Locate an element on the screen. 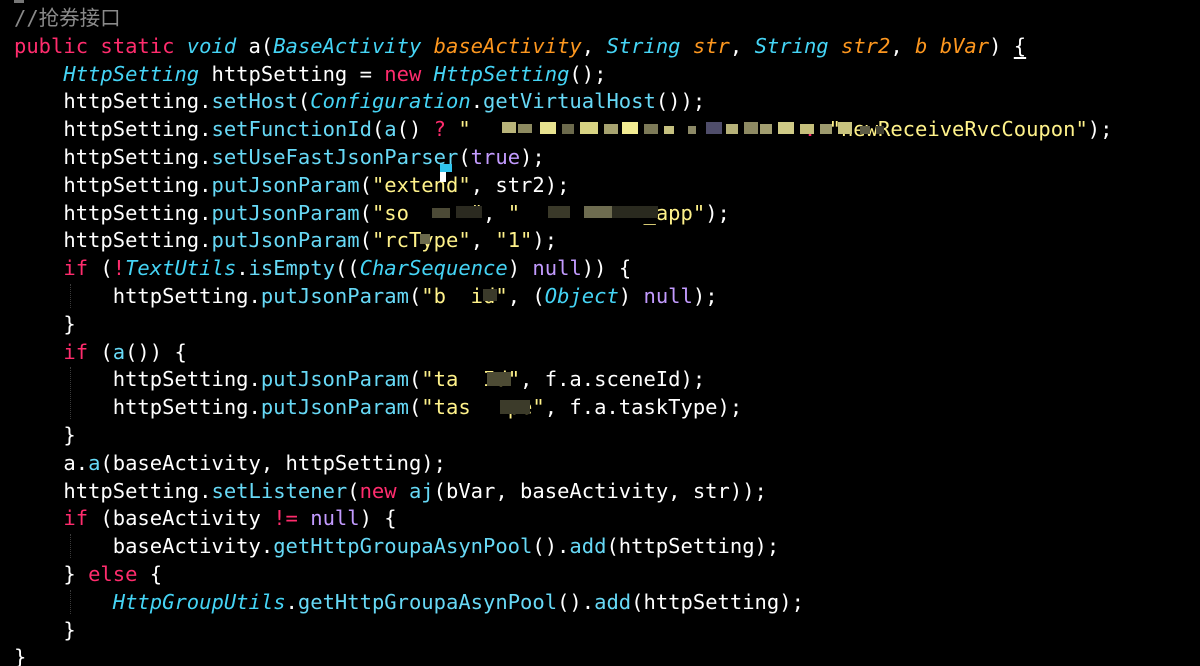  code-token: //抢券接口 is located at coordinates (67, 18).